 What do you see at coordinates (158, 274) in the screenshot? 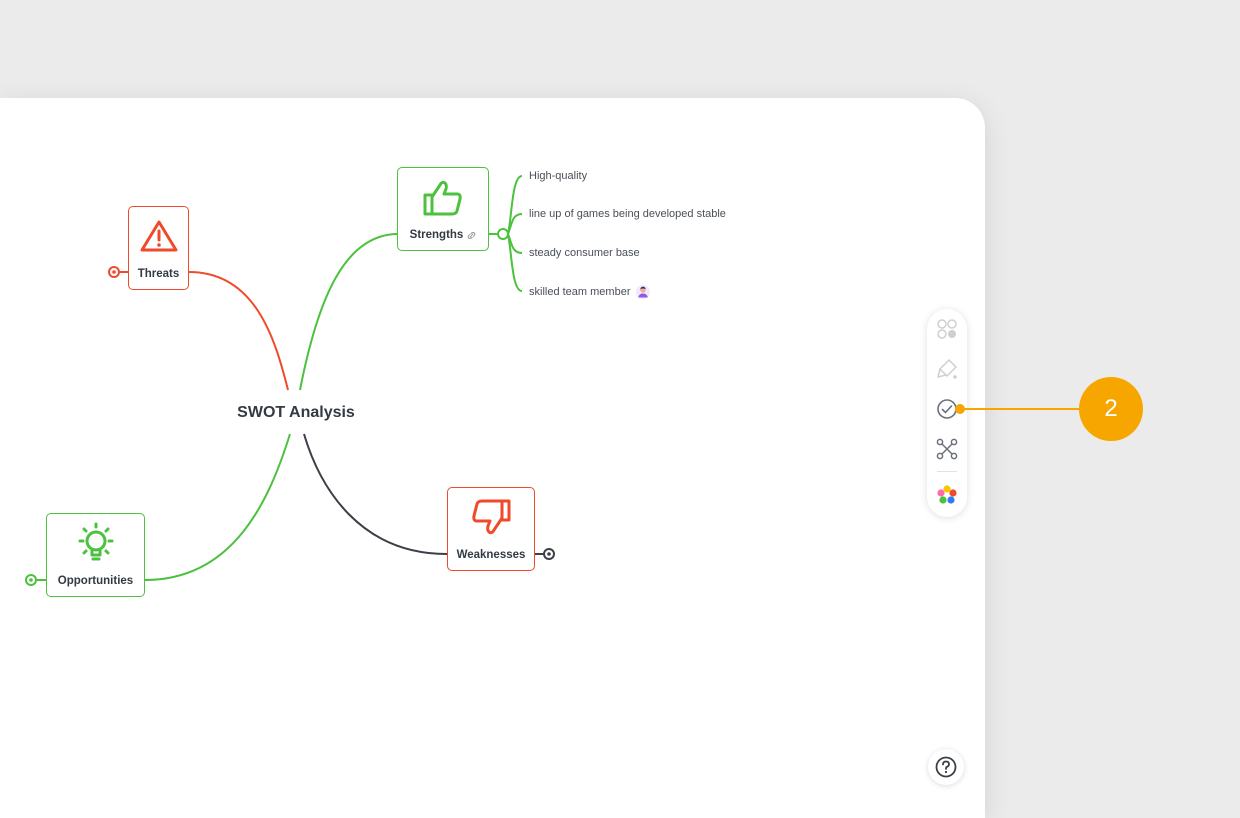
I see `threats-label: Threats` at bounding box center [158, 274].